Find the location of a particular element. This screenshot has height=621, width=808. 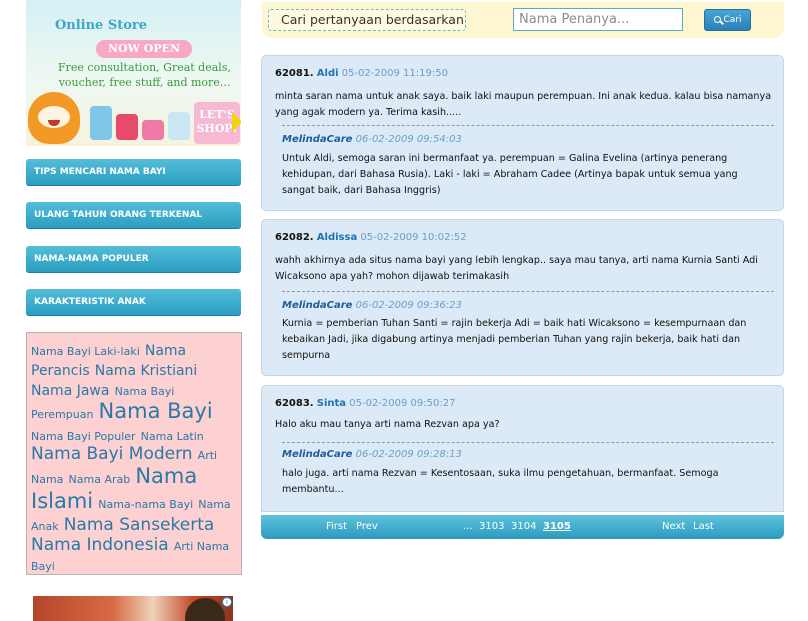

question-header: 62081. Aldi 05-02-2009 11:19:50 is located at coordinates (361, 73).